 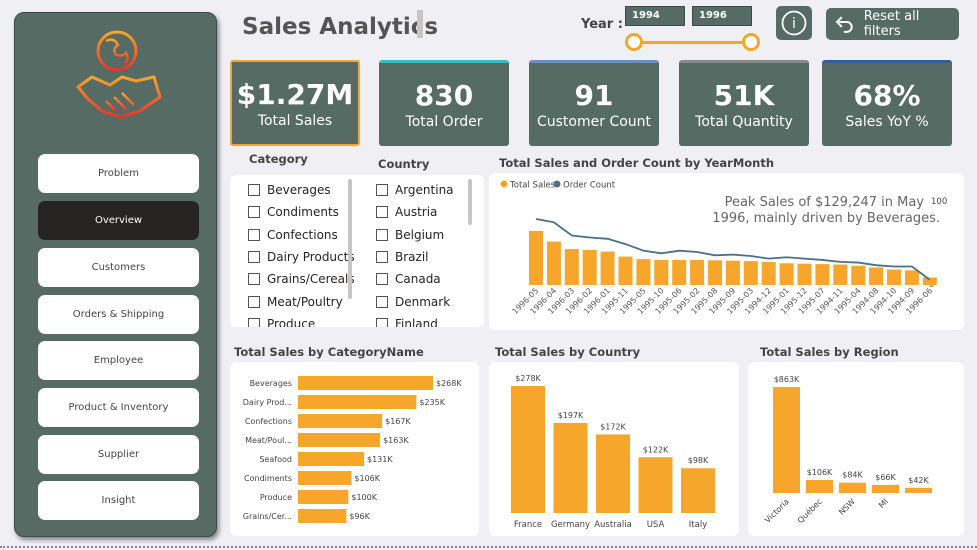 I want to click on kpi-card-customer-count: 91 Customer Count, so click(x=594, y=103).